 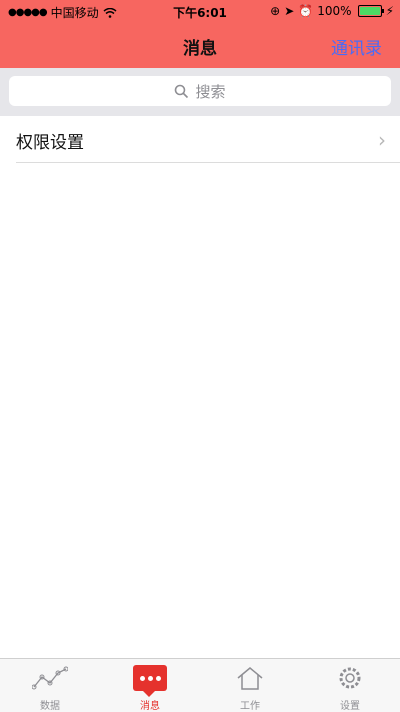 I want to click on tab-label: 设置, so click(x=350, y=706).